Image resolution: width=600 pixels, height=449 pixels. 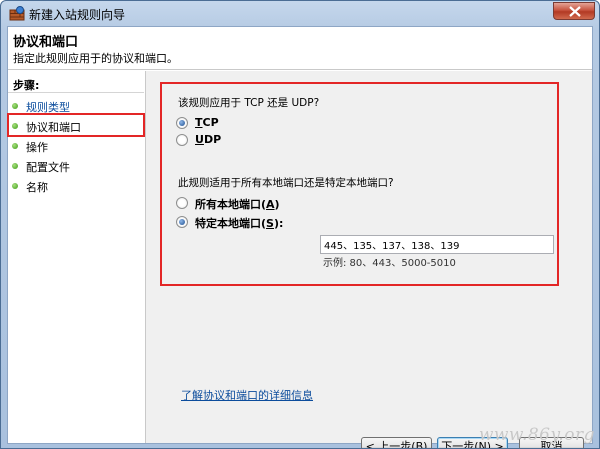 I want to click on step-label: 操作, so click(x=37, y=147).